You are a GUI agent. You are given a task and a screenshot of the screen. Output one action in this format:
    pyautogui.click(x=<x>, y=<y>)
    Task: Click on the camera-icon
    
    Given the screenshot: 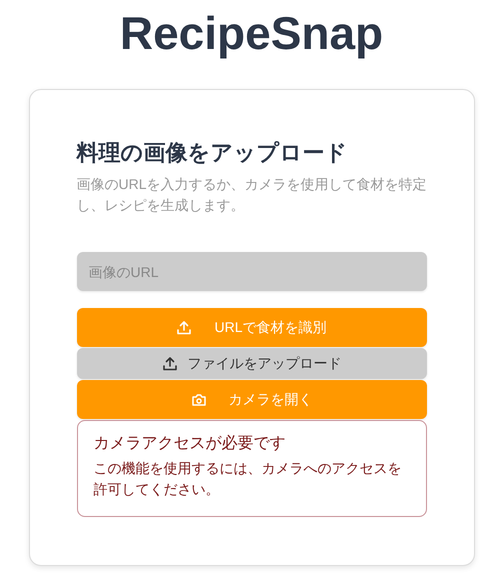 What is the action you would take?
    pyautogui.click(x=198, y=400)
    